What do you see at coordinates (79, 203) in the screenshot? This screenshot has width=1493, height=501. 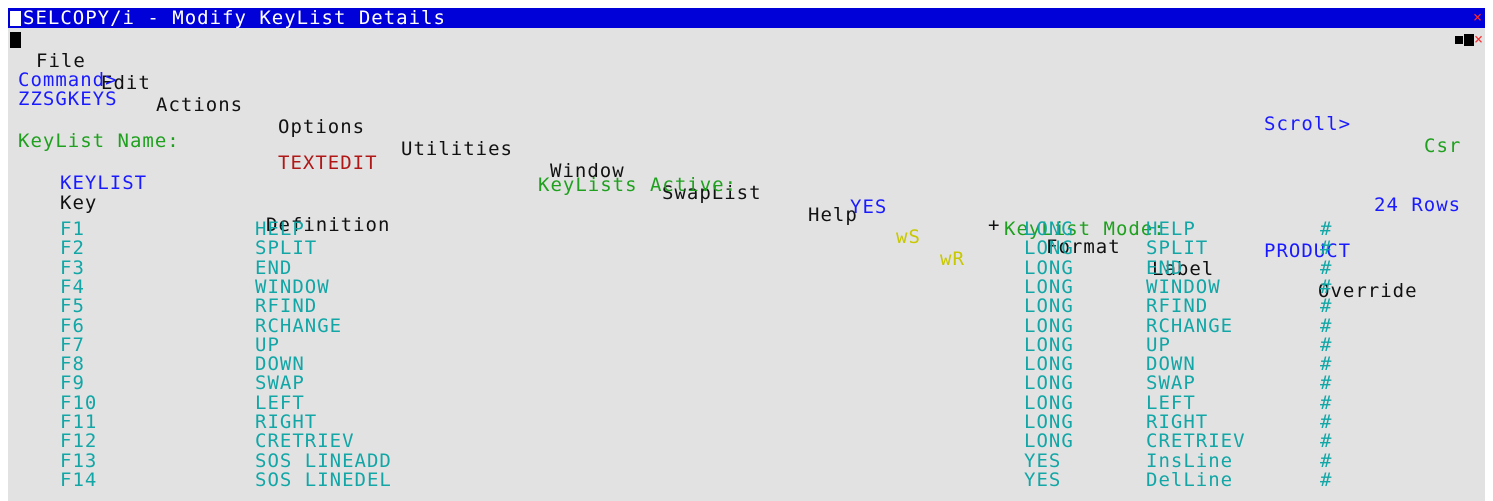 I see `header-key: Key` at bounding box center [79, 203].